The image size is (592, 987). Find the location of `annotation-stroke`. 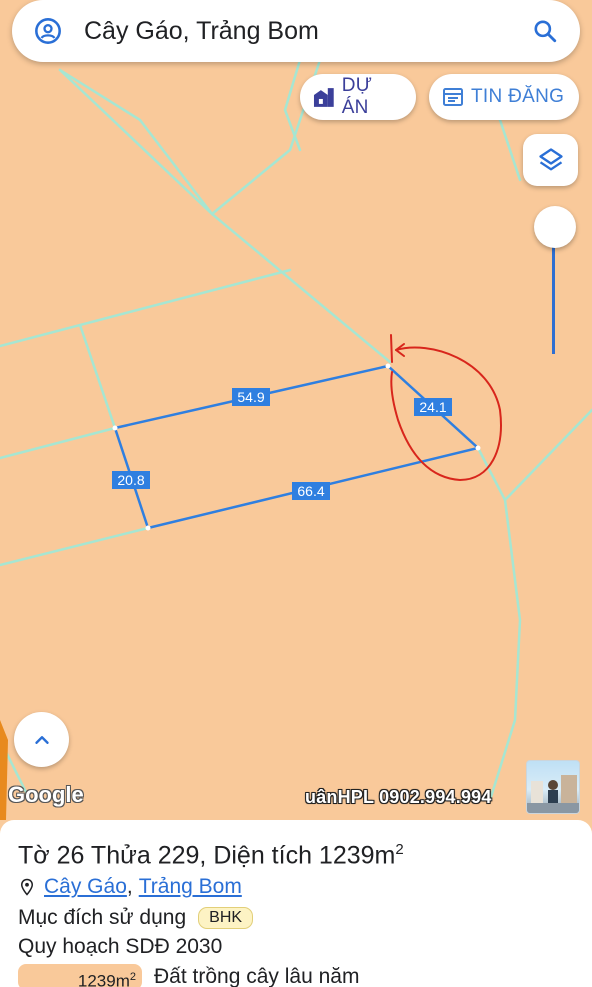

annotation-stroke is located at coordinates (391, 348).